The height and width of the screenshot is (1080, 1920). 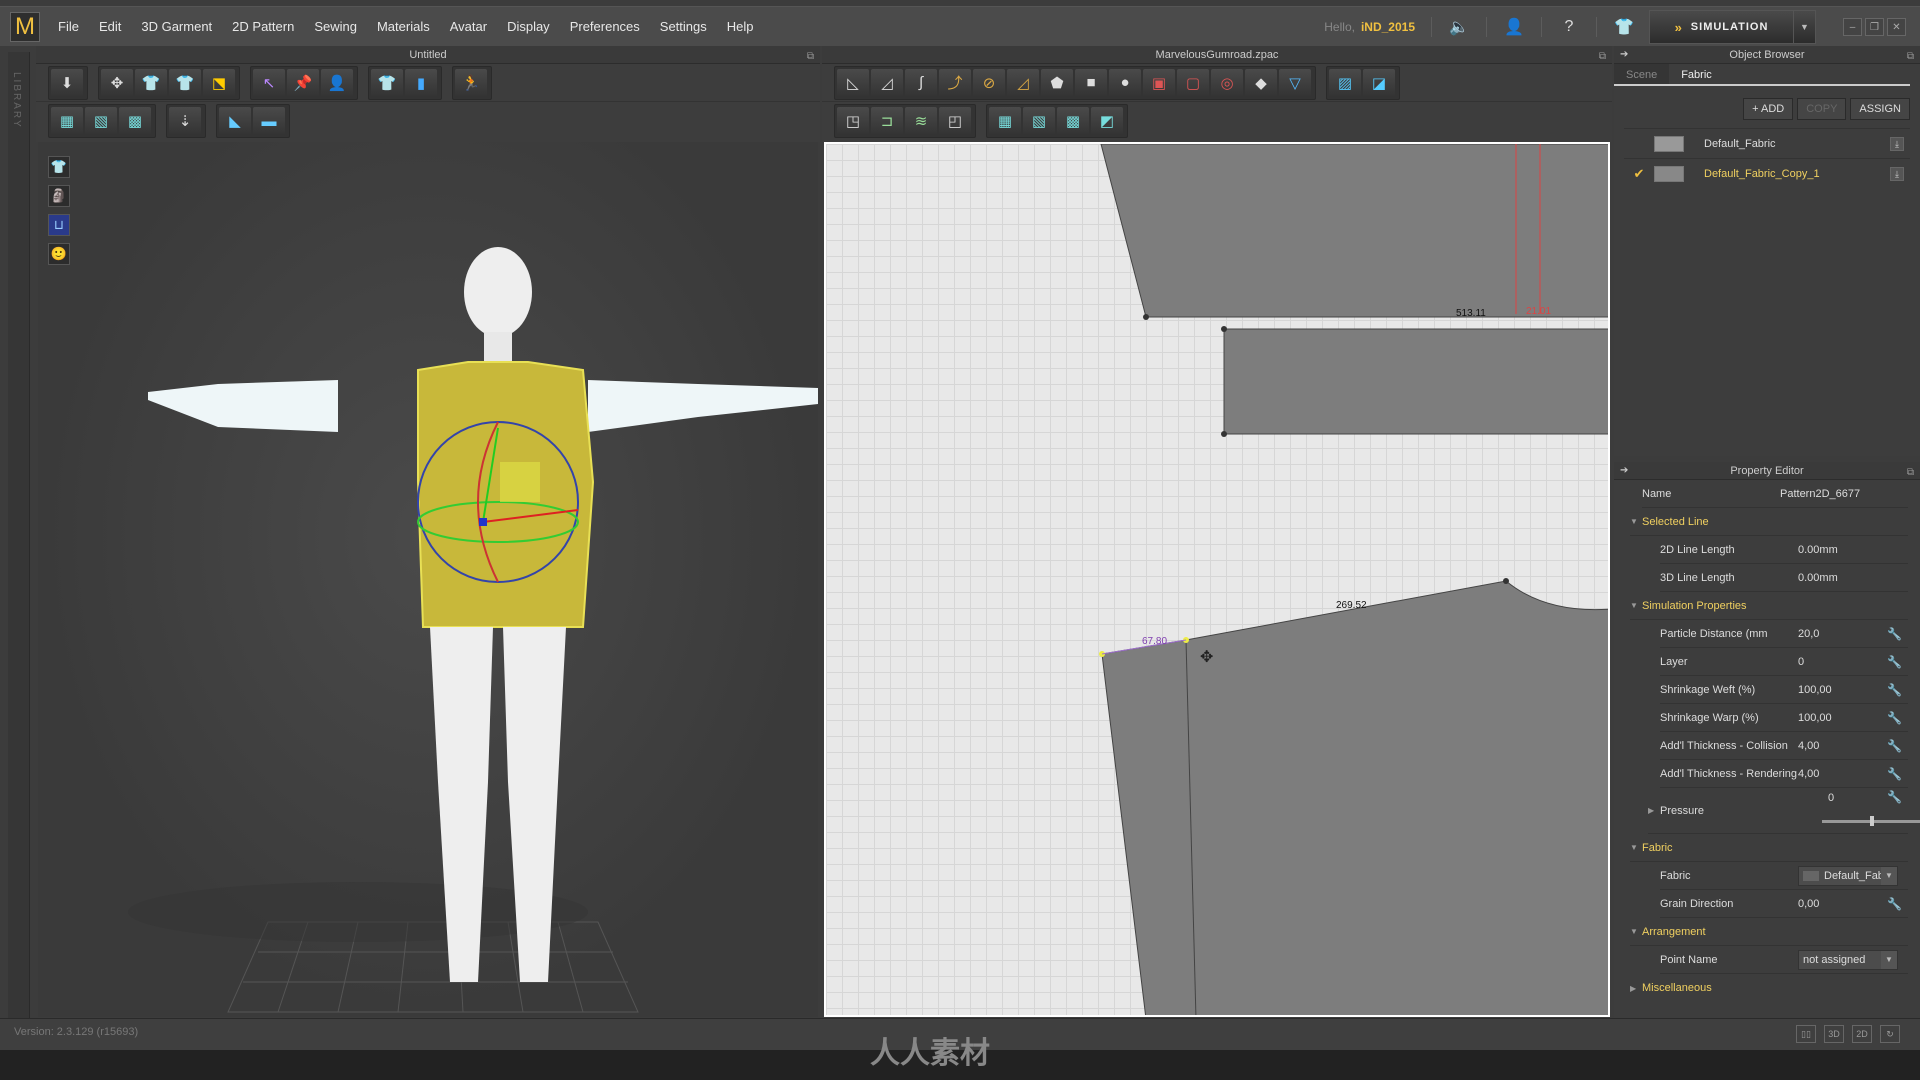 I want to click on select-mesh-pink-icon: 👕, so click(x=185, y=82).